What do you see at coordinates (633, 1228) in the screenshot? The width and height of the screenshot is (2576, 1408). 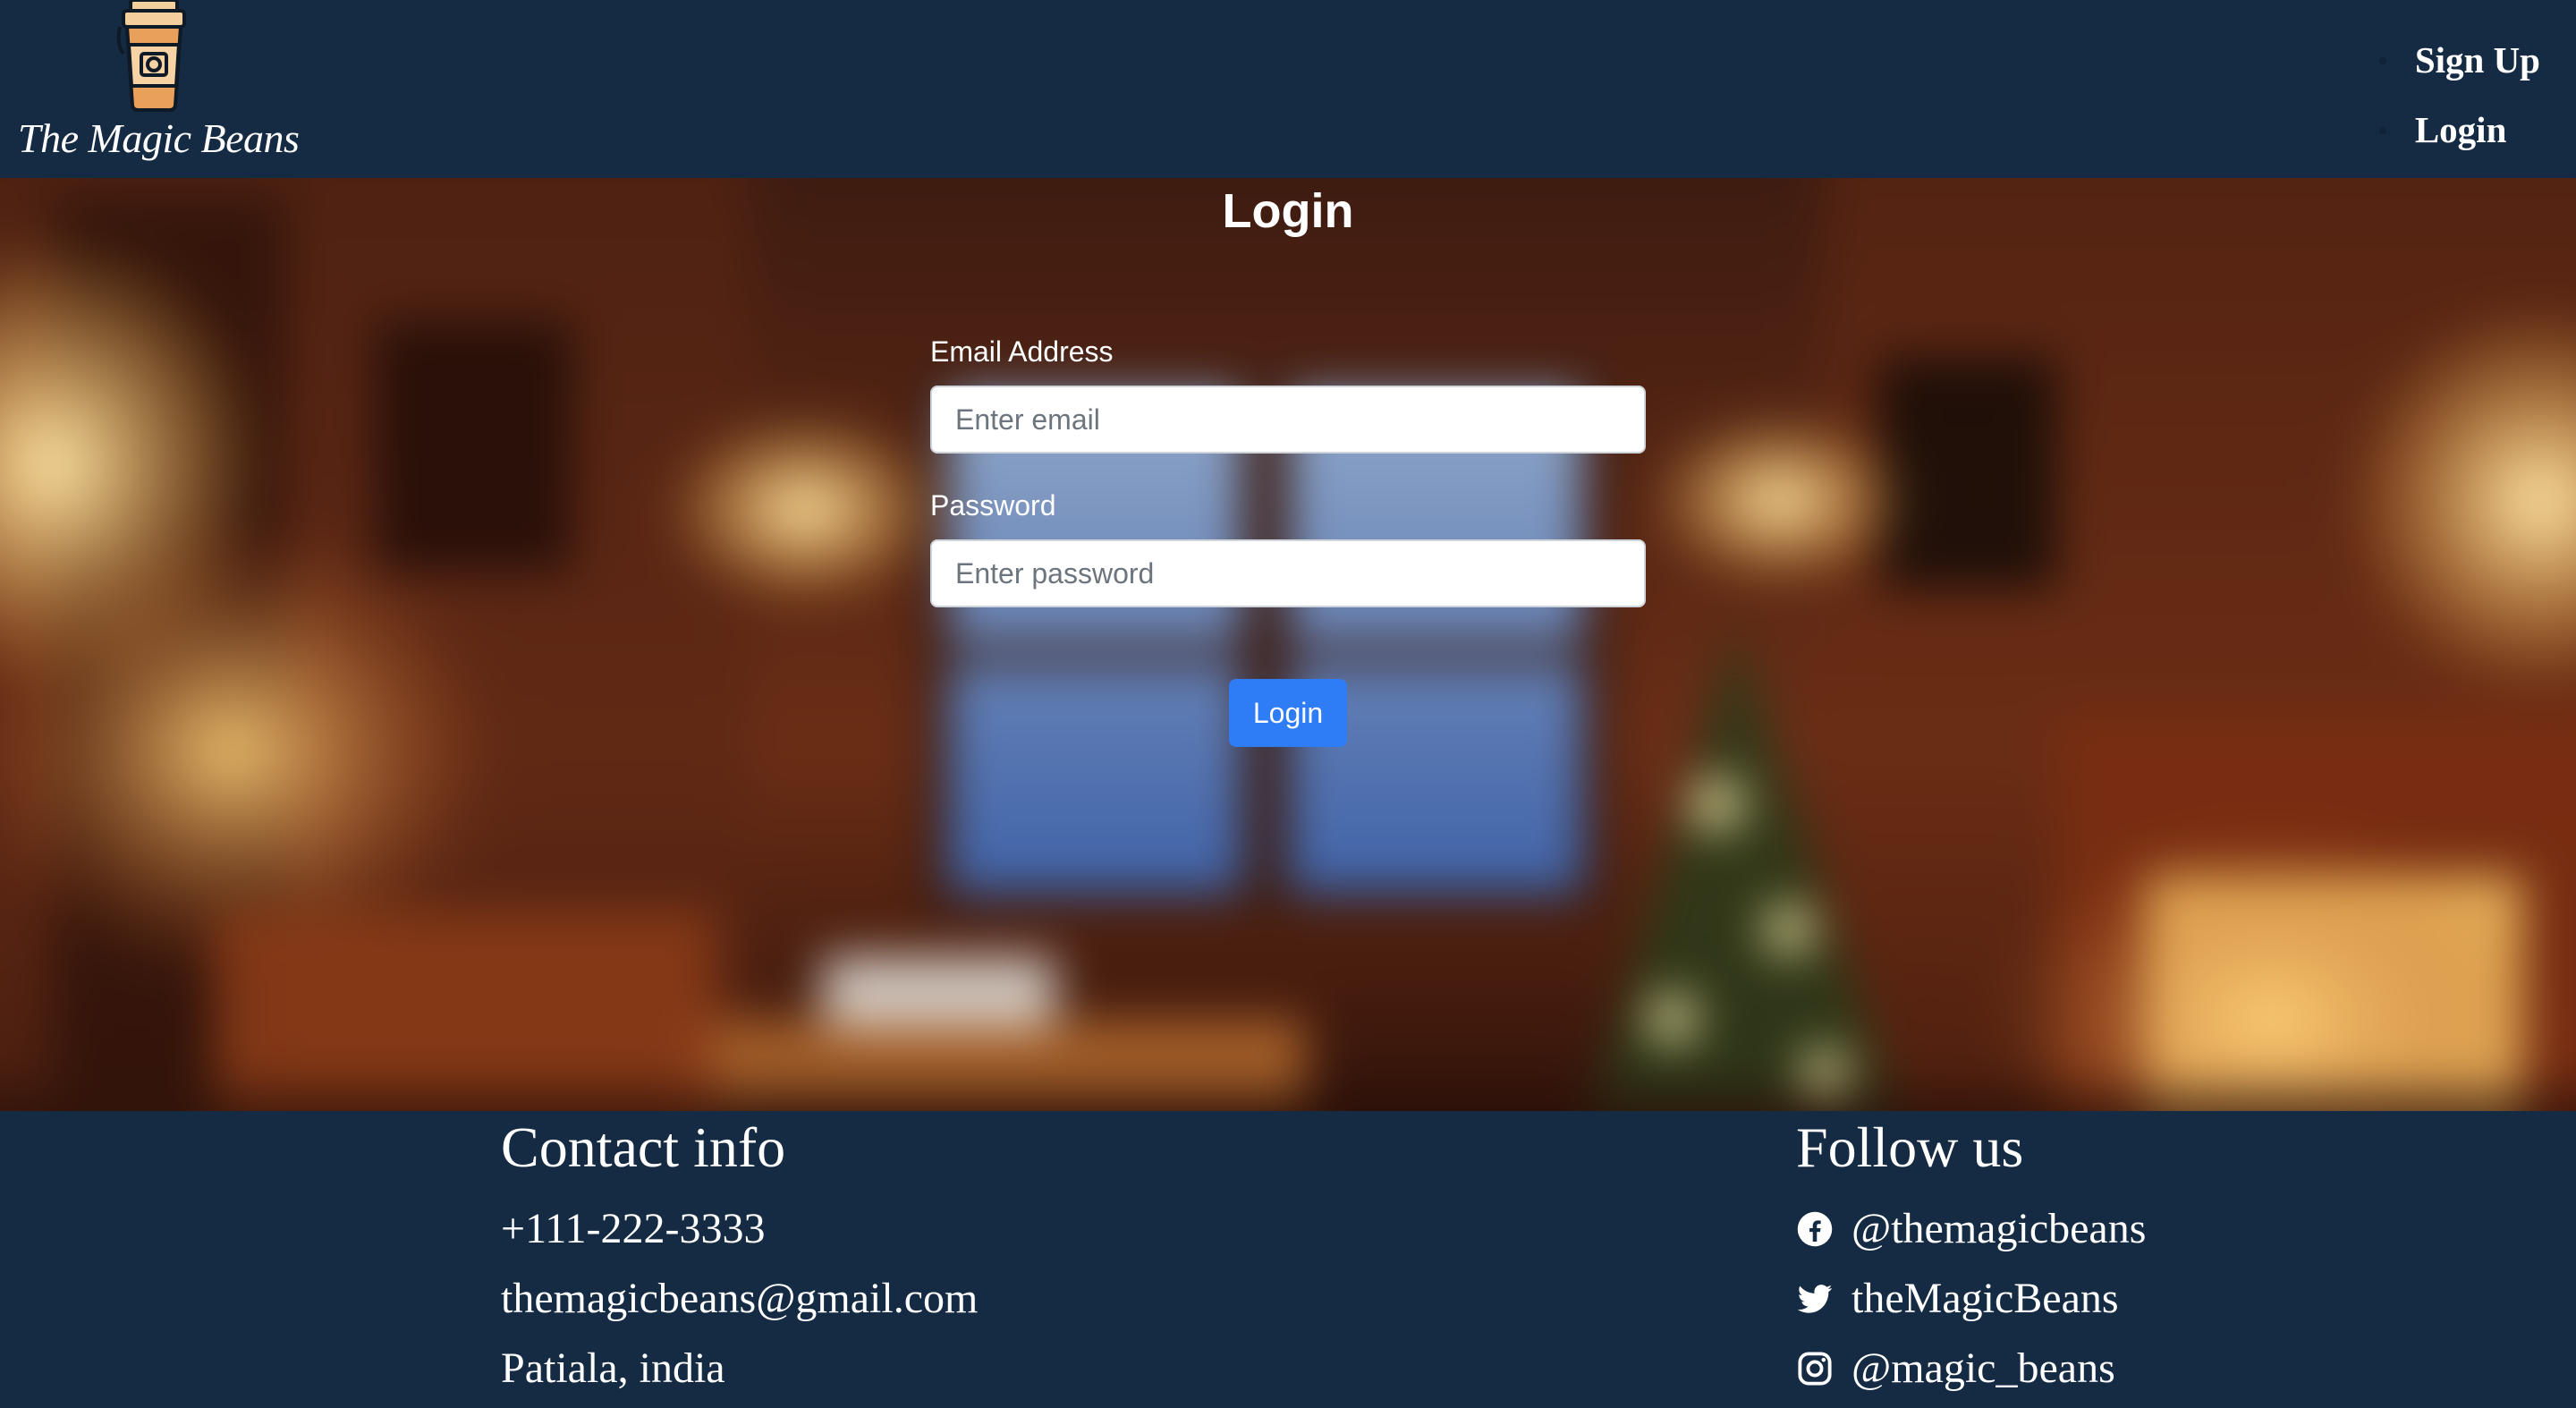 I see `contact-phone: +111-222-3333` at bounding box center [633, 1228].